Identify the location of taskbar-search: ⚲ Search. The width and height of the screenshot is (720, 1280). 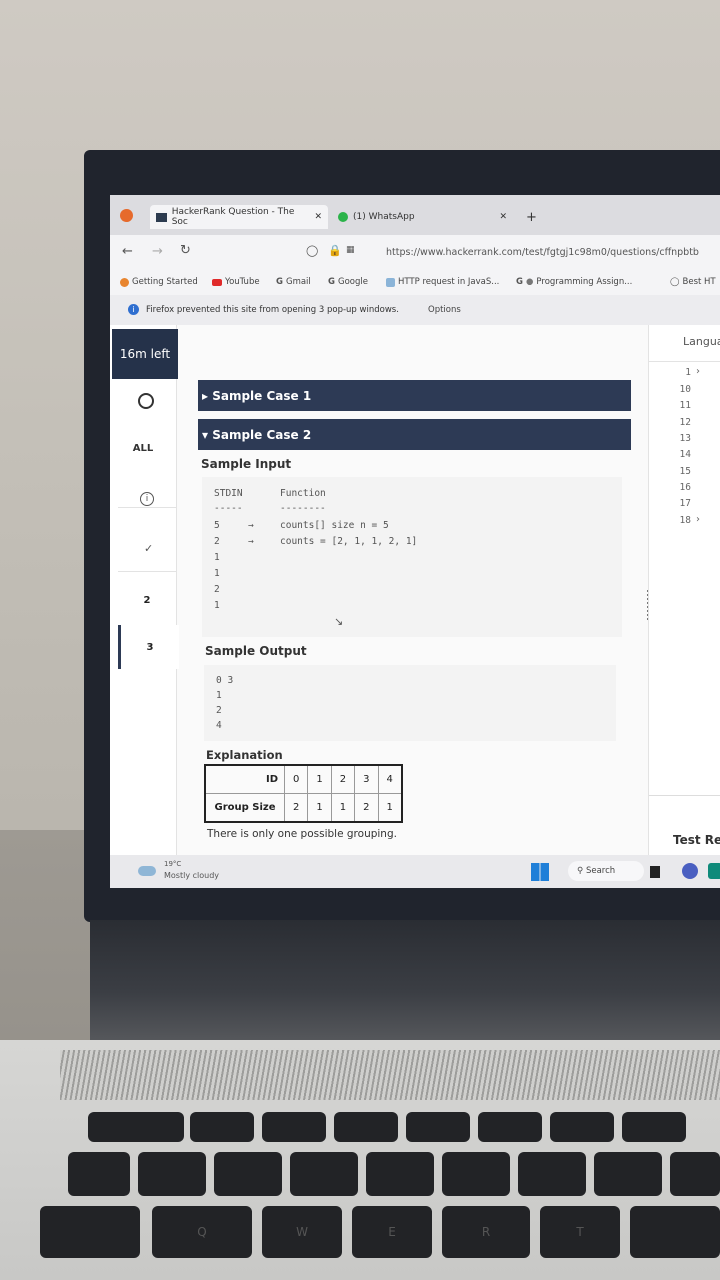
(606, 871).